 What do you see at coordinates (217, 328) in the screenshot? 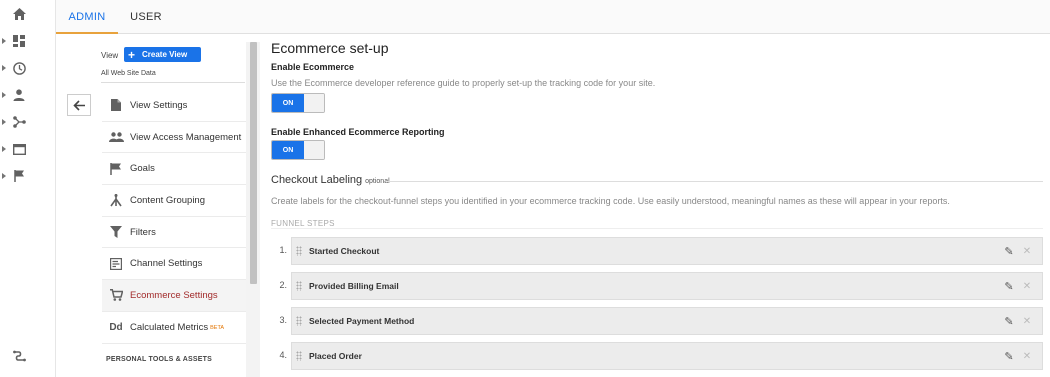
I see `beta-badge: BETA` at bounding box center [217, 328].